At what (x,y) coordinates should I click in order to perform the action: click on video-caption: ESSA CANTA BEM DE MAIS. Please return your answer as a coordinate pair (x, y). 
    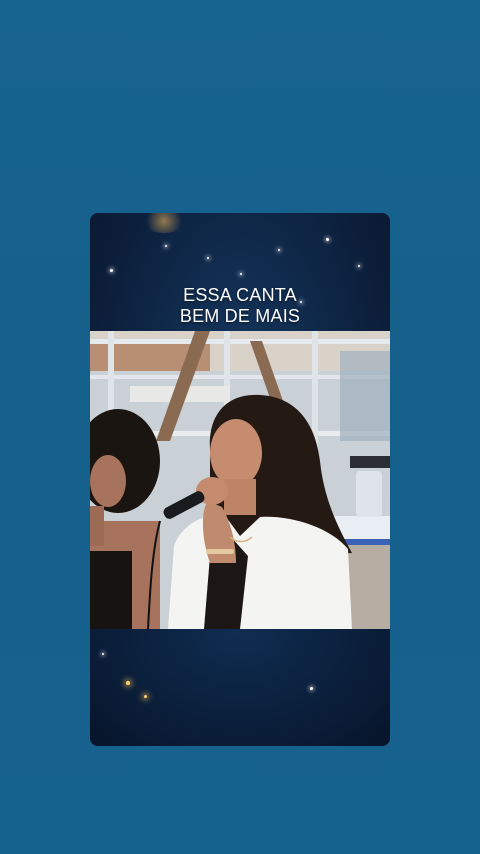
    Looking at the image, I should click on (240, 306).